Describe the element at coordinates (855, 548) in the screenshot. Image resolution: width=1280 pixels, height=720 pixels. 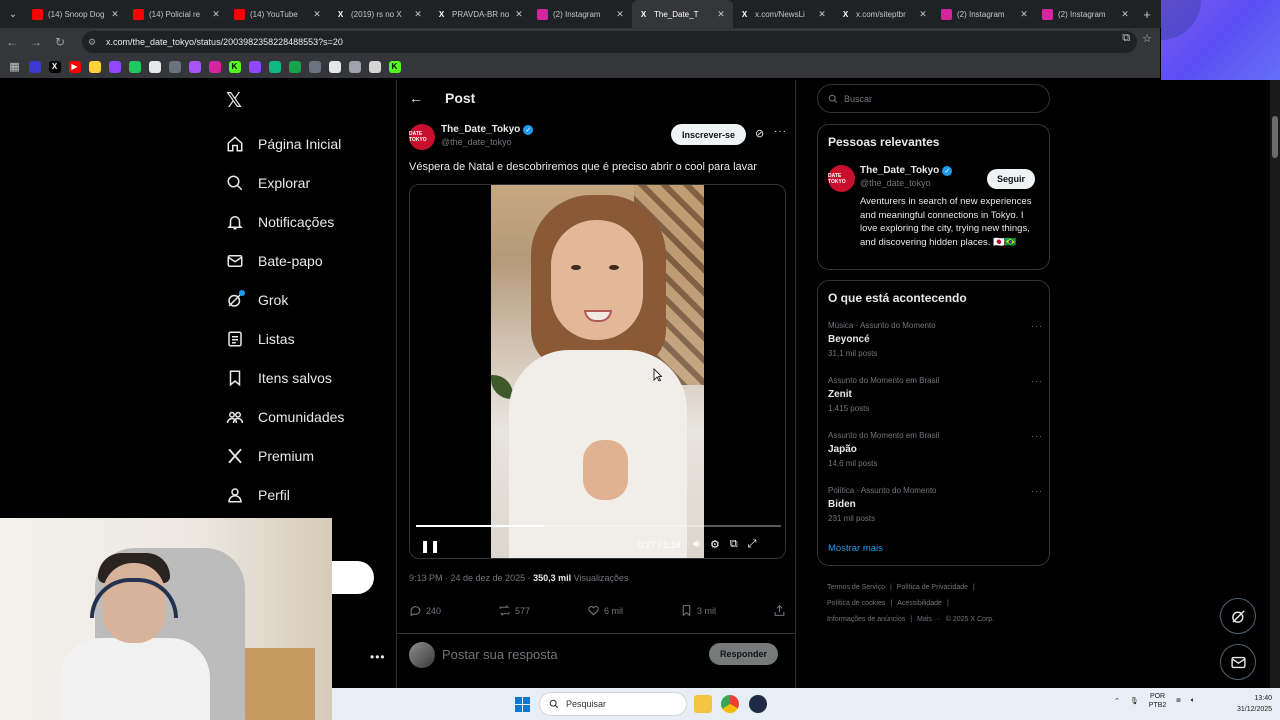
I see `show-more-link: Mostrar mais` at that location.